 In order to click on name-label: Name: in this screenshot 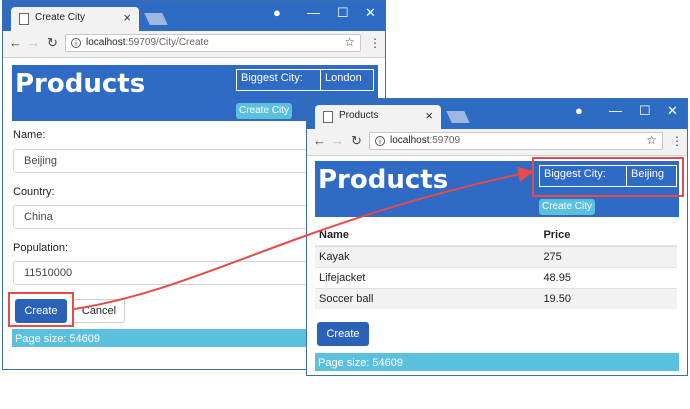, I will do `click(29, 135)`.